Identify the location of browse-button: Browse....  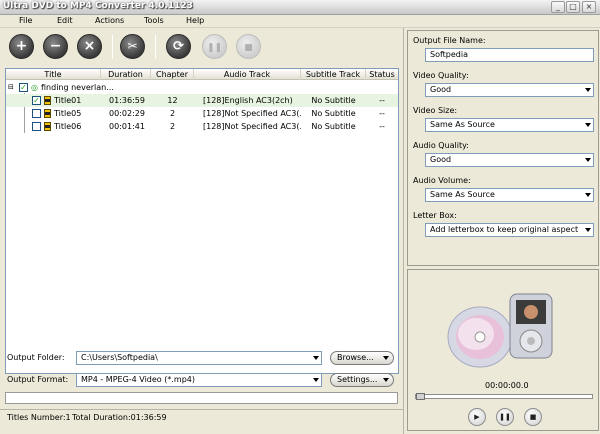
(362, 358).